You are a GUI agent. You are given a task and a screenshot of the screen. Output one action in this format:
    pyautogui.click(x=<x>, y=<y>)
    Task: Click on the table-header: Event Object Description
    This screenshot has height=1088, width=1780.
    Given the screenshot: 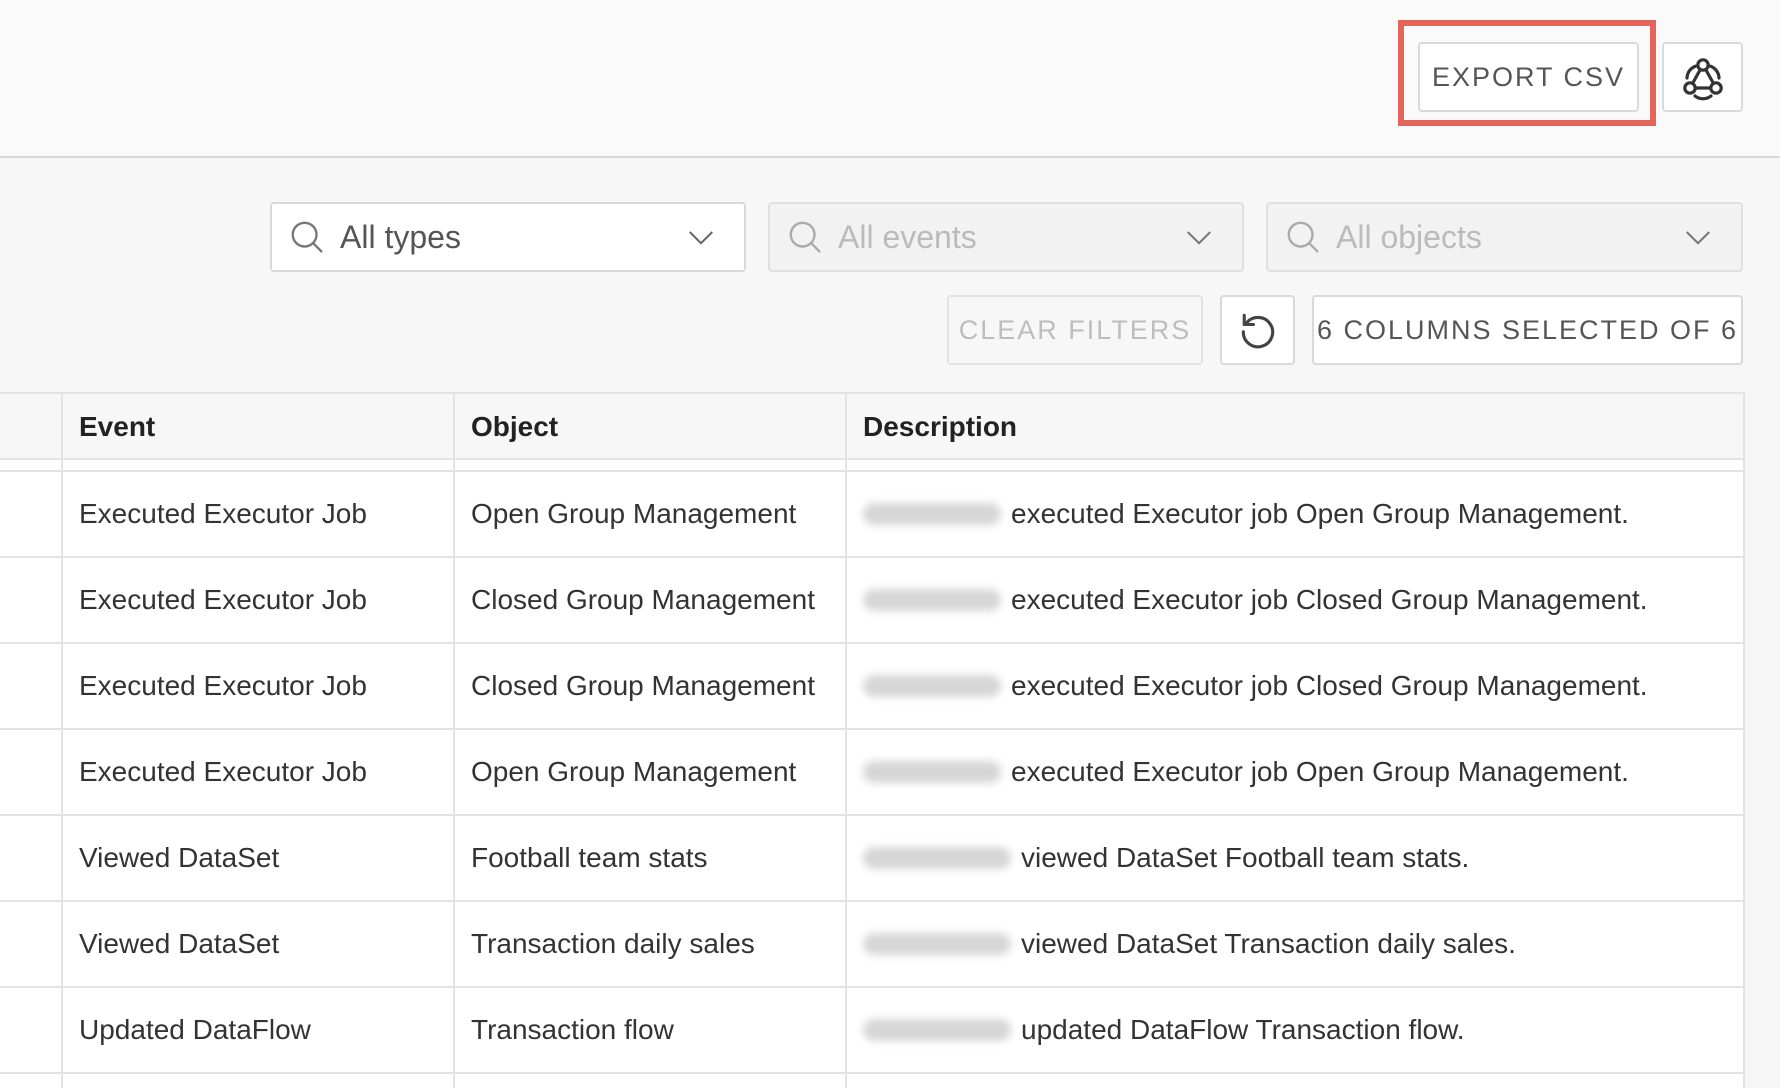 What is the action you would take?
    pyautogui.click(x=871, y=426)
    